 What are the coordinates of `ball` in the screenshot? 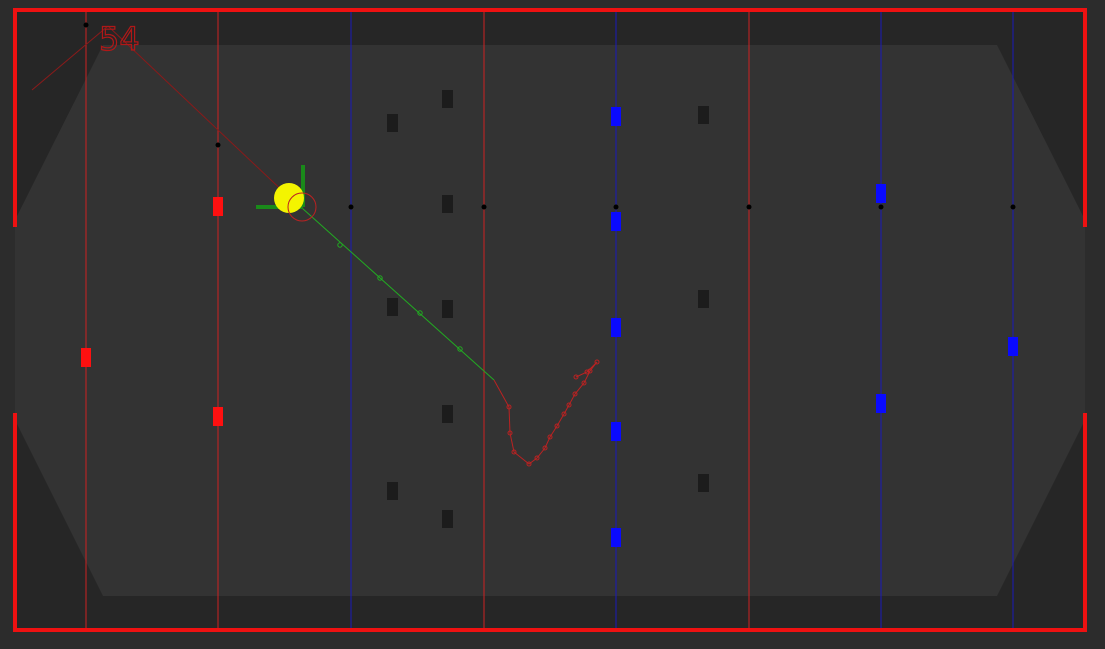 It's located at (289, 198).